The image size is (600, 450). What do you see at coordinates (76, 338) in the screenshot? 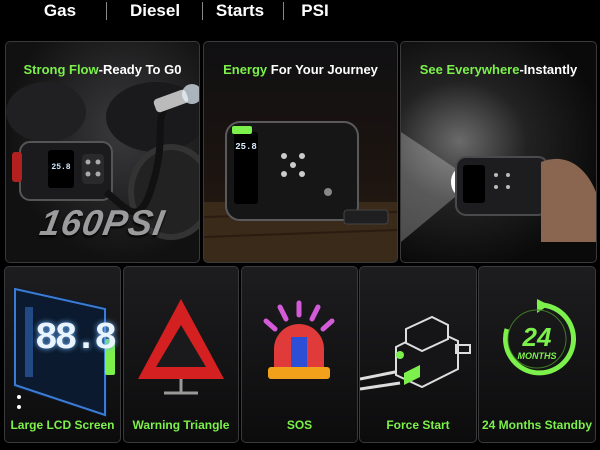
I see `lcd-digits: 88.8` at bounding box center [76, 338].